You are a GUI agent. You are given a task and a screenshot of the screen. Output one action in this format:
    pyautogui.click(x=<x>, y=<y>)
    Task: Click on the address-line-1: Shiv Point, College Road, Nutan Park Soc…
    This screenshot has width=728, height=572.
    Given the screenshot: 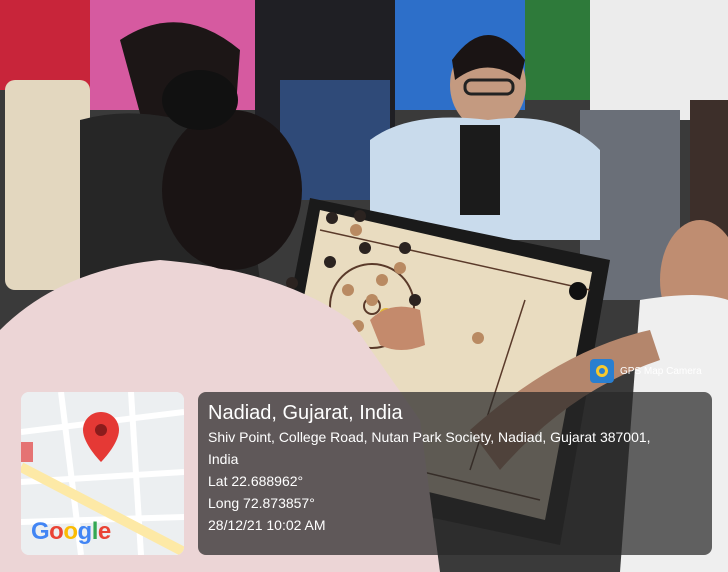 What is the action you would take?
    pyautogui.click(x=429, y=437)
    